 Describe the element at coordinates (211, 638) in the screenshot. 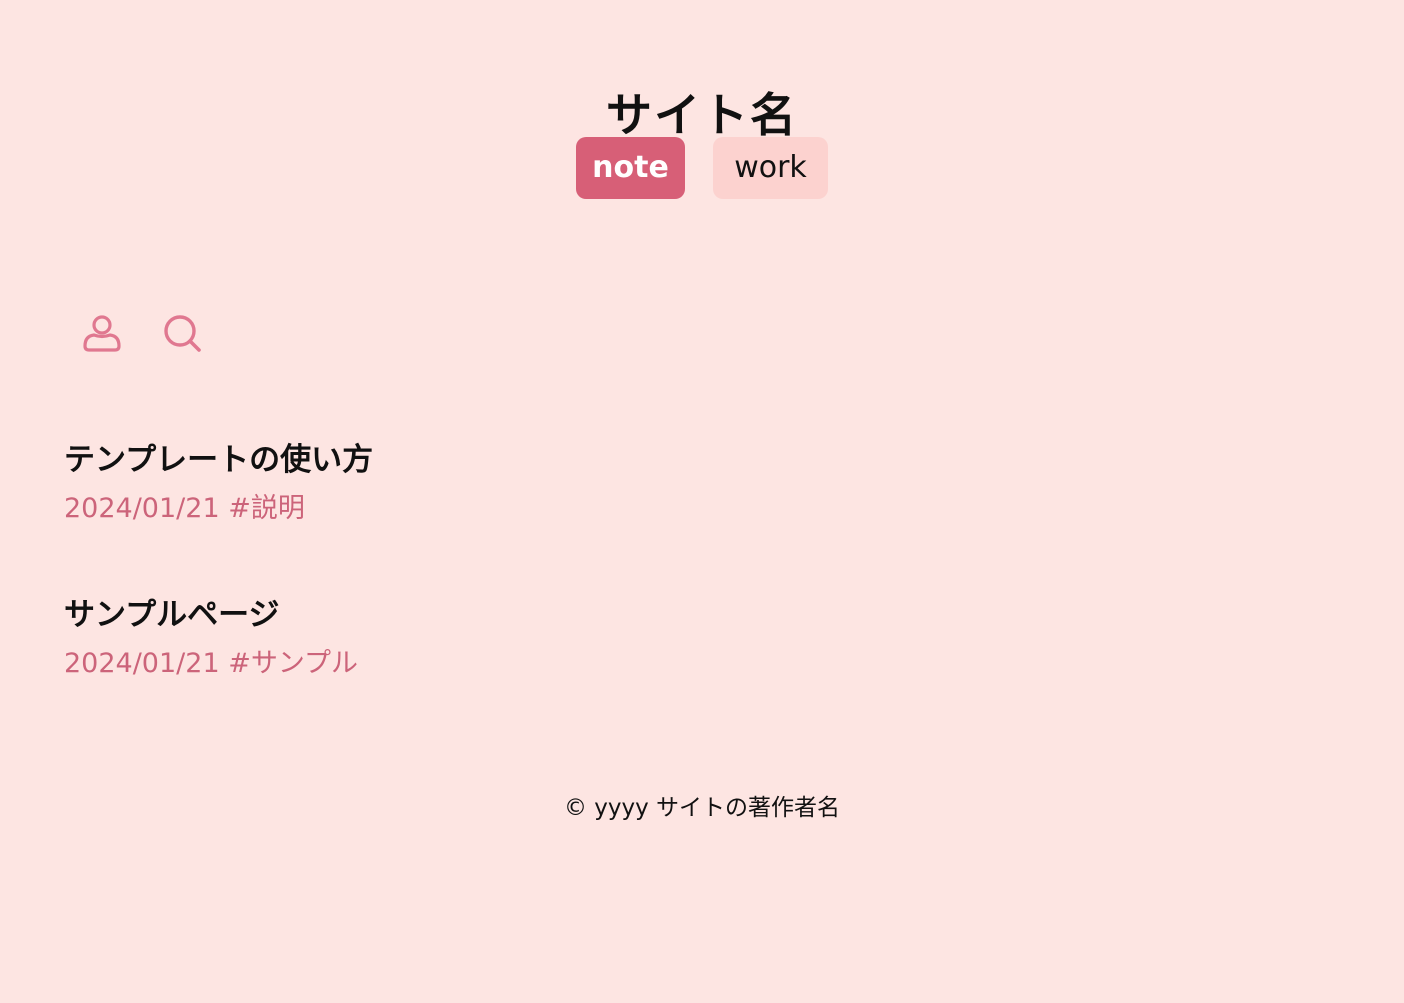

I see `post-item: サンプルページ 2024/01/21 #サンプル` at that location.